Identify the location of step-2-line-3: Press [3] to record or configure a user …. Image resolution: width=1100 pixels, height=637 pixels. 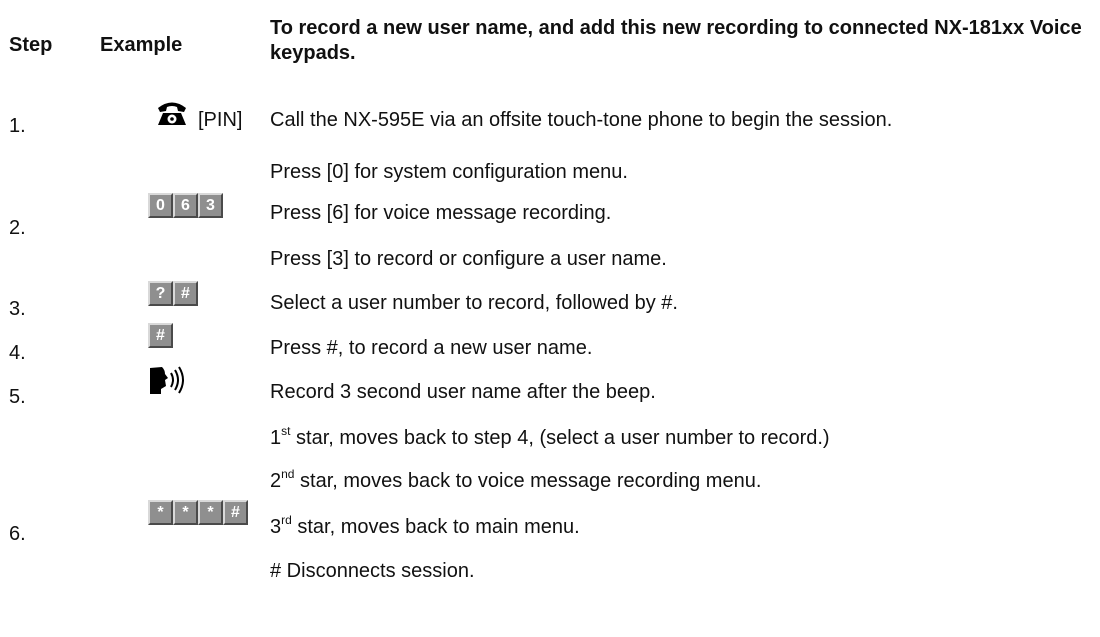
(468, 259).